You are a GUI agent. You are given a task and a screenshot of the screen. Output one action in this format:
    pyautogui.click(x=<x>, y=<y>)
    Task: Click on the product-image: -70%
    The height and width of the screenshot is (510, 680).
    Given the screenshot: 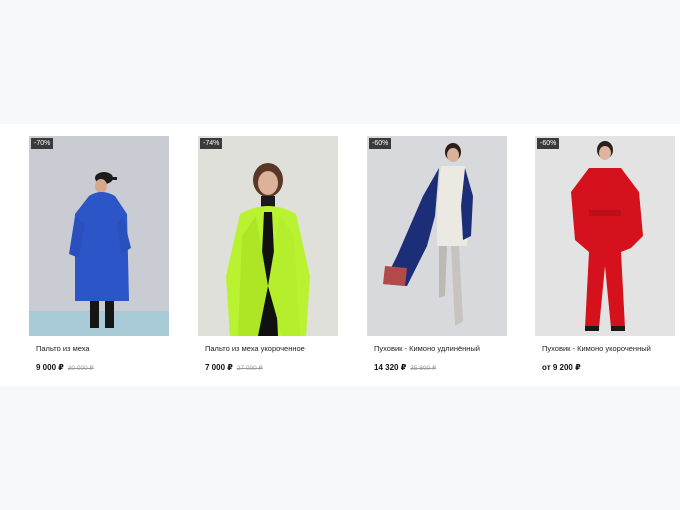 What is the action you would take?
    pyautogui.click(x=99, y=236)
    